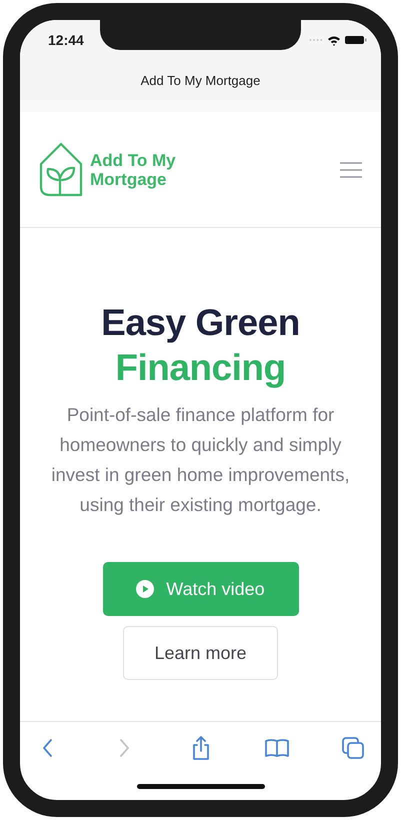  What do you see at coordinates (200, 653) in the screenshot?
I see `learn-more-button: Learn more` at bounding box center [200, 653].